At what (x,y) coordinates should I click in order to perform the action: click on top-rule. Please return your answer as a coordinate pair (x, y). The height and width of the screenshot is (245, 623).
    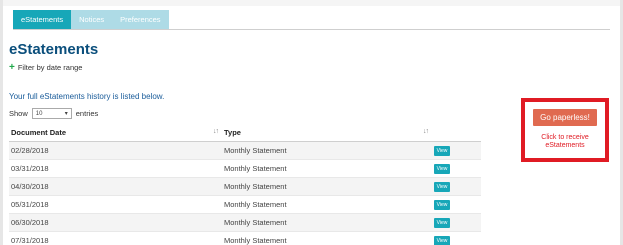
    Looking at the image, I should click on (311, 3).